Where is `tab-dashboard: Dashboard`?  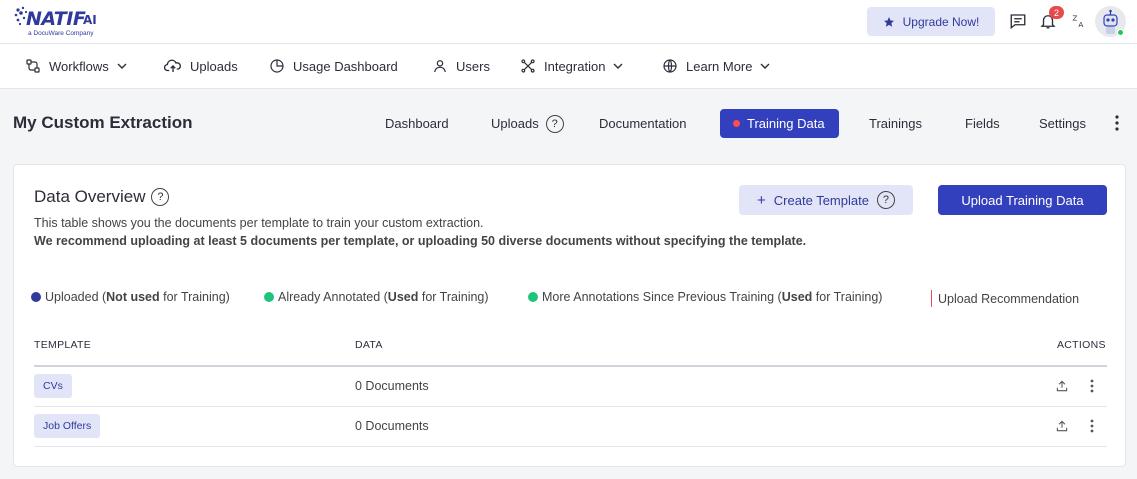
tab-dashboard: Dashboard is located at coordinates (417, 123).